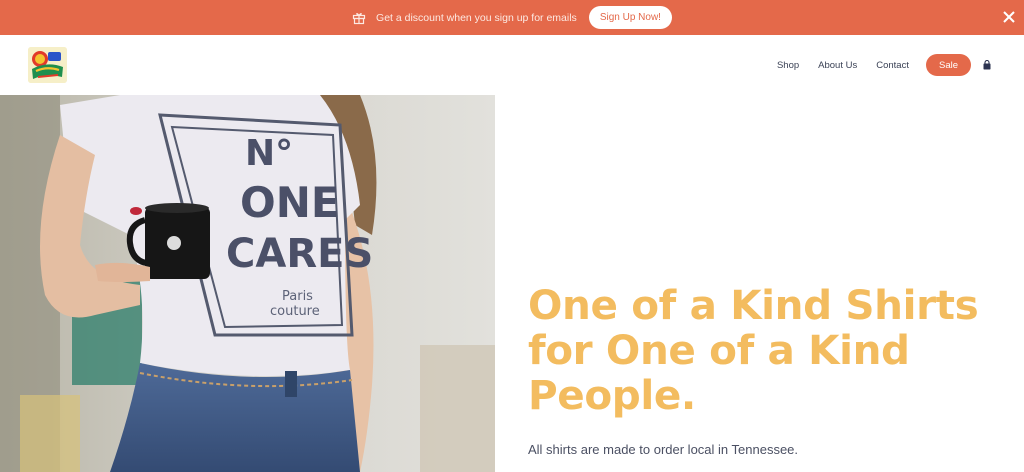 This screenshot has height=472, width=1024. Describe the element at coordinates (837, 65) in the screenshot. I see `nav-about-us: About Us` at that location.